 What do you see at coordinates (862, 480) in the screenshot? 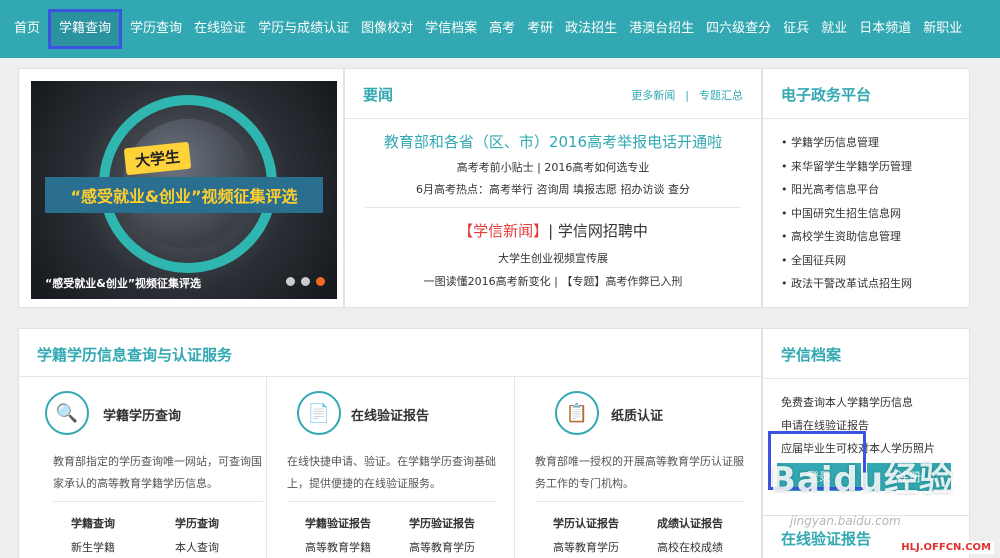
I see `baidu-watermark: Baidu经验` at bounding box center [862, 480].